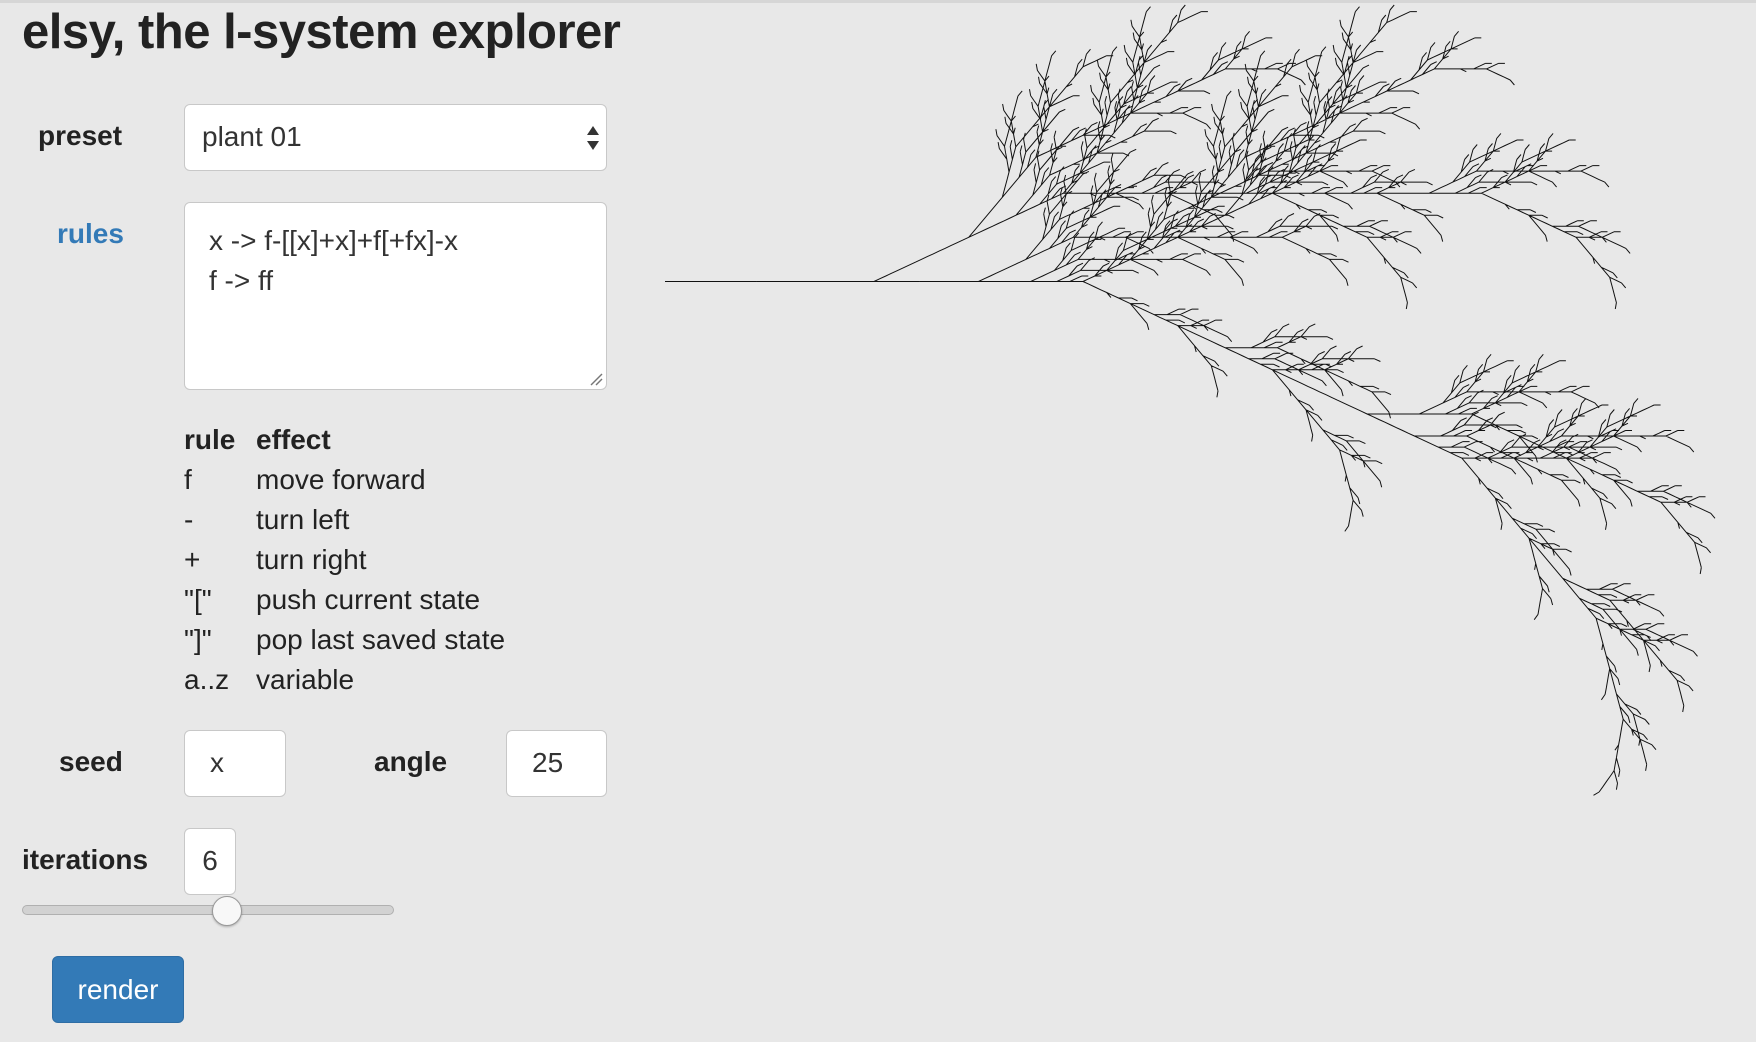 The height and width of the screenshot is (1042, 1756). What do you see at coordinates (188, 479) in the screenshot?
I see `rule-symbol: f` at bounding box center [188, 479].